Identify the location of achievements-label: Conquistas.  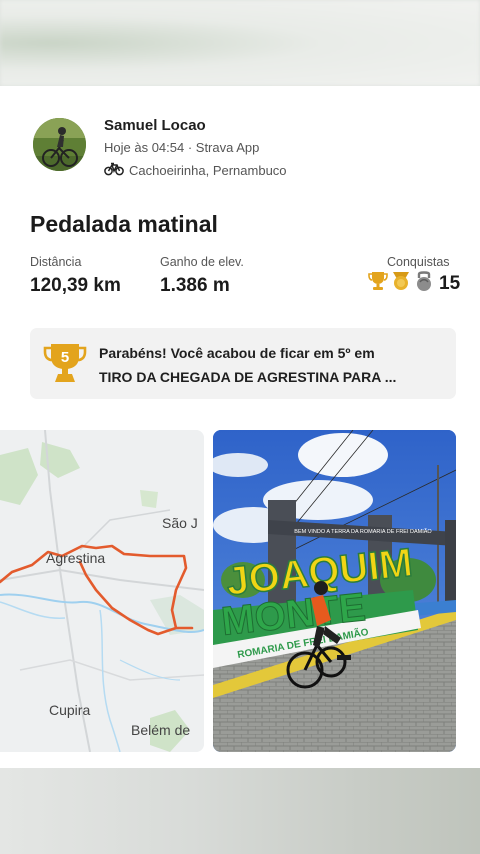
(418, 262).